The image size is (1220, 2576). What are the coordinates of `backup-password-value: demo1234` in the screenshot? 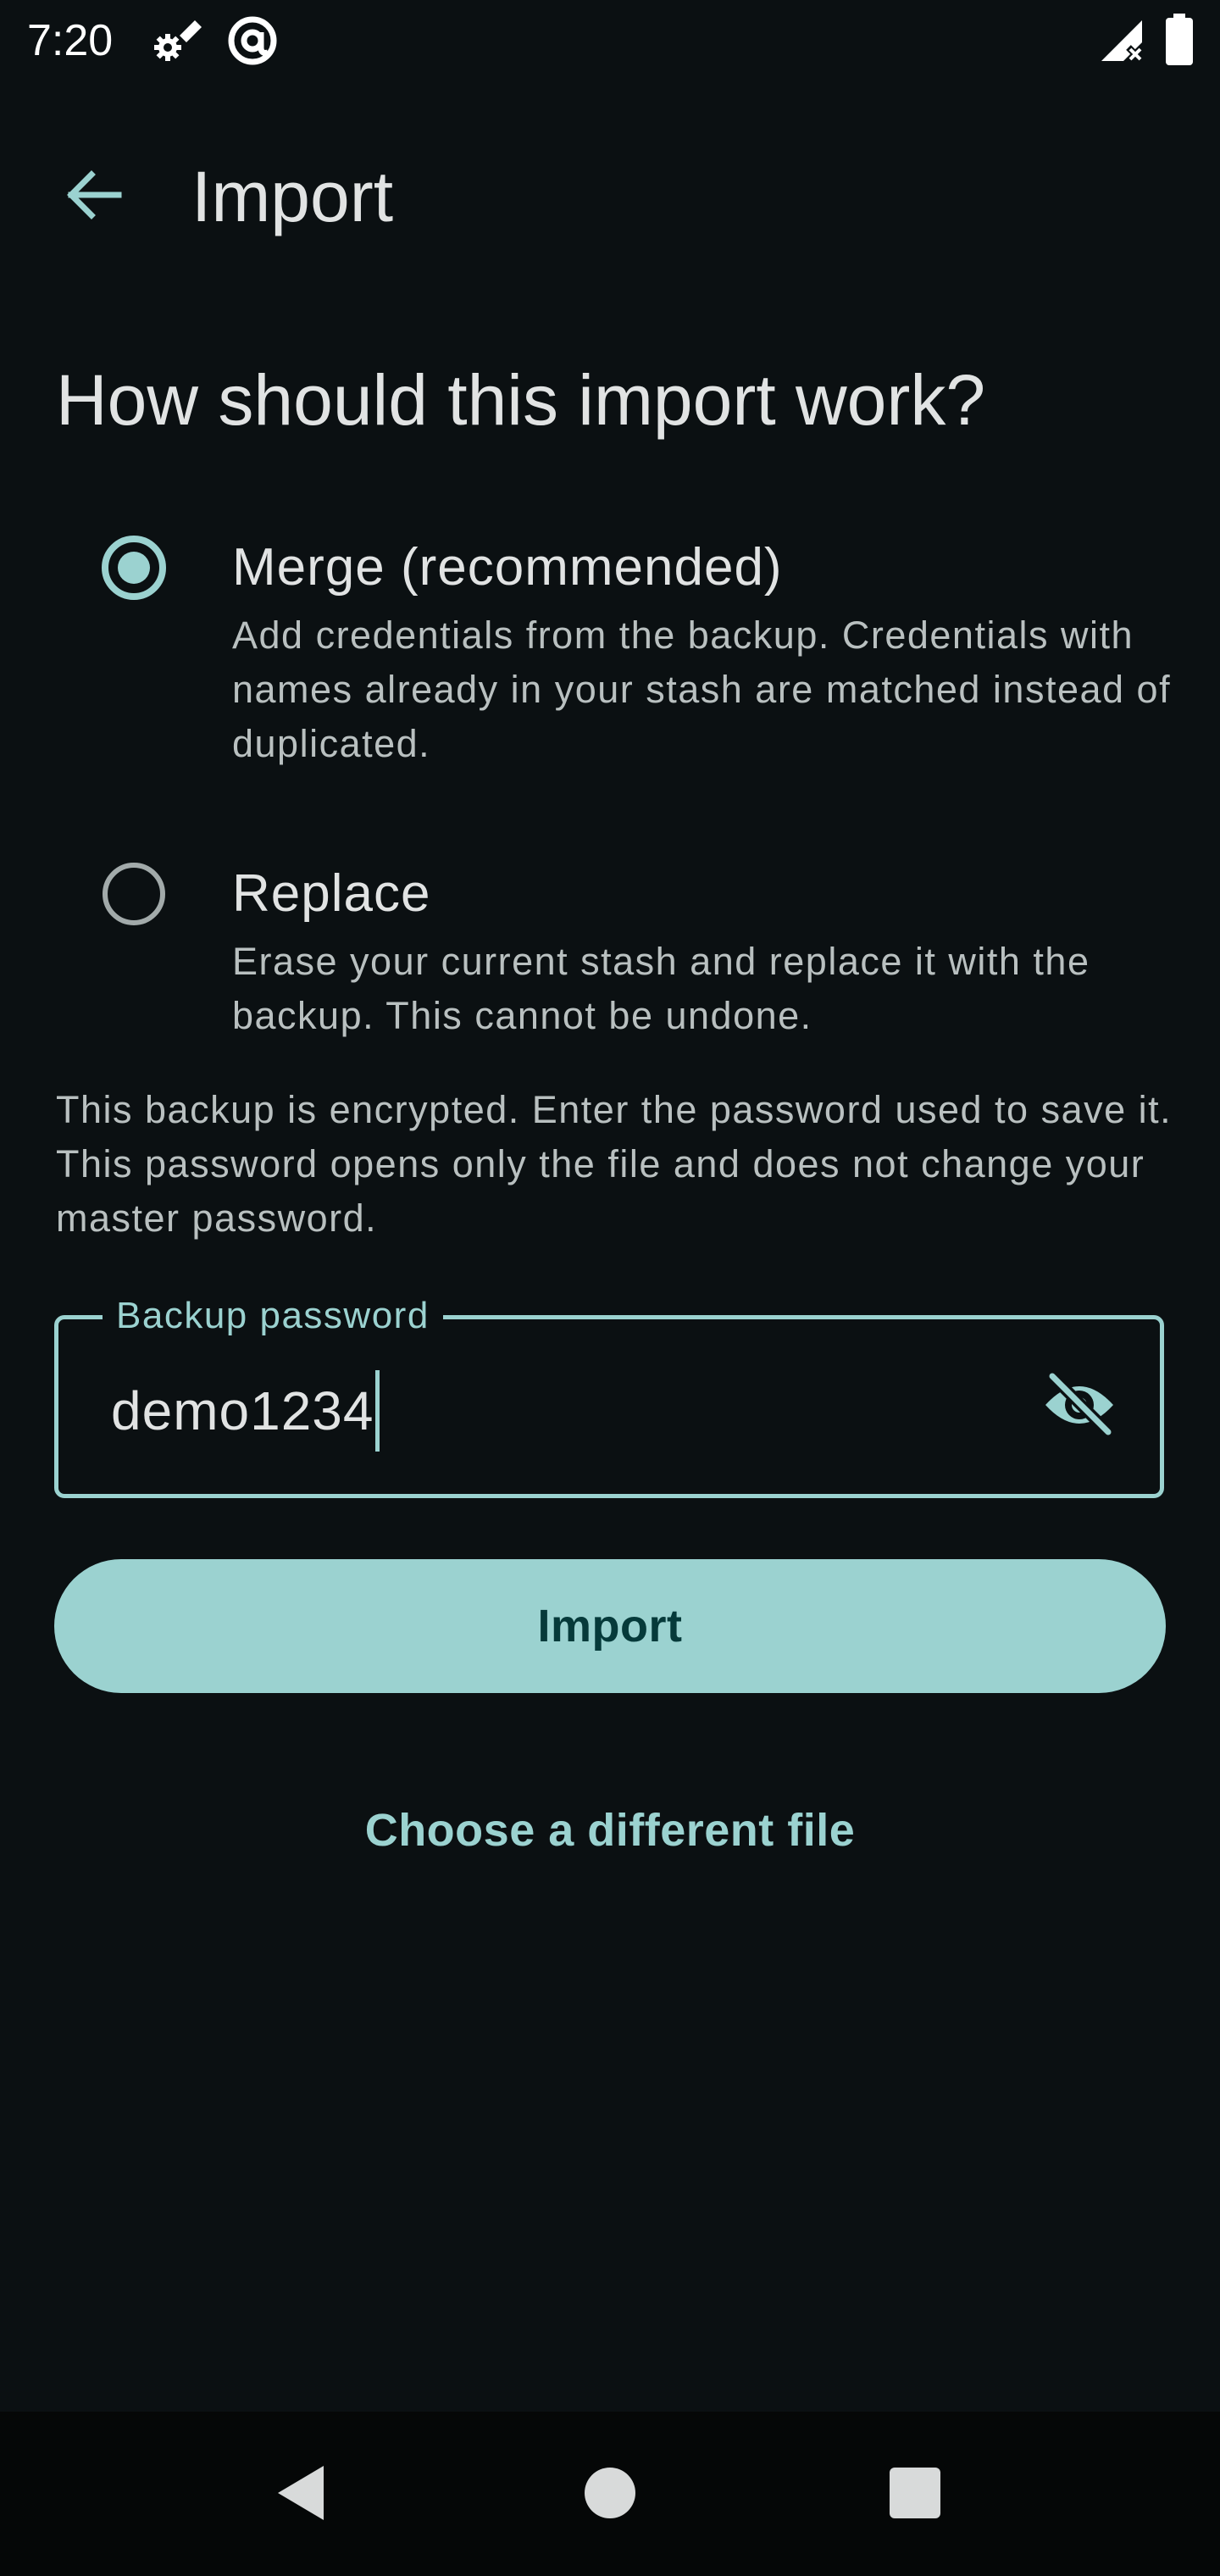 It's located at (242, 1410).